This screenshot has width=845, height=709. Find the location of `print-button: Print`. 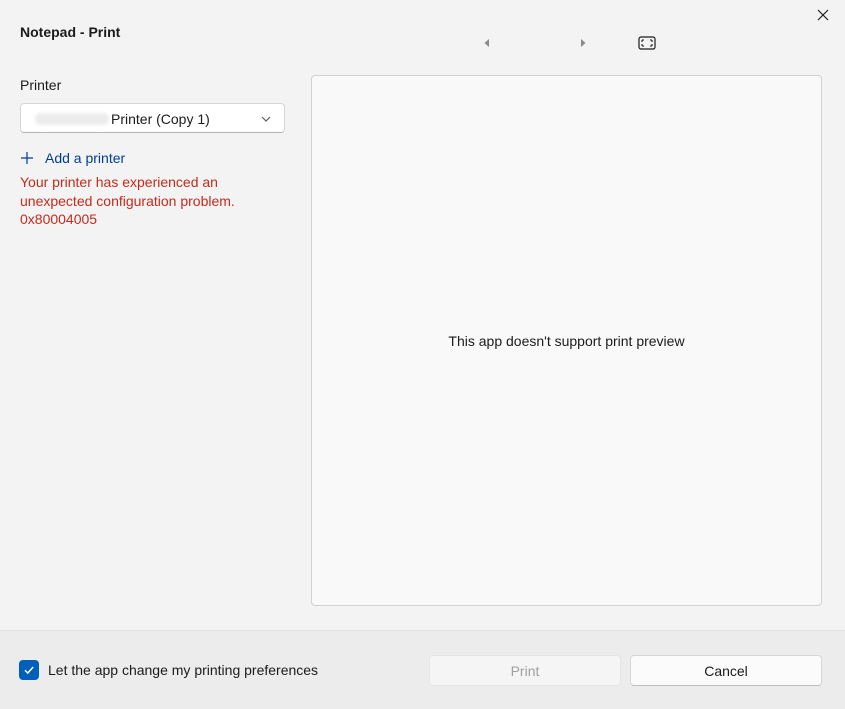

print-button: Print is located at coordinates (525, 670).